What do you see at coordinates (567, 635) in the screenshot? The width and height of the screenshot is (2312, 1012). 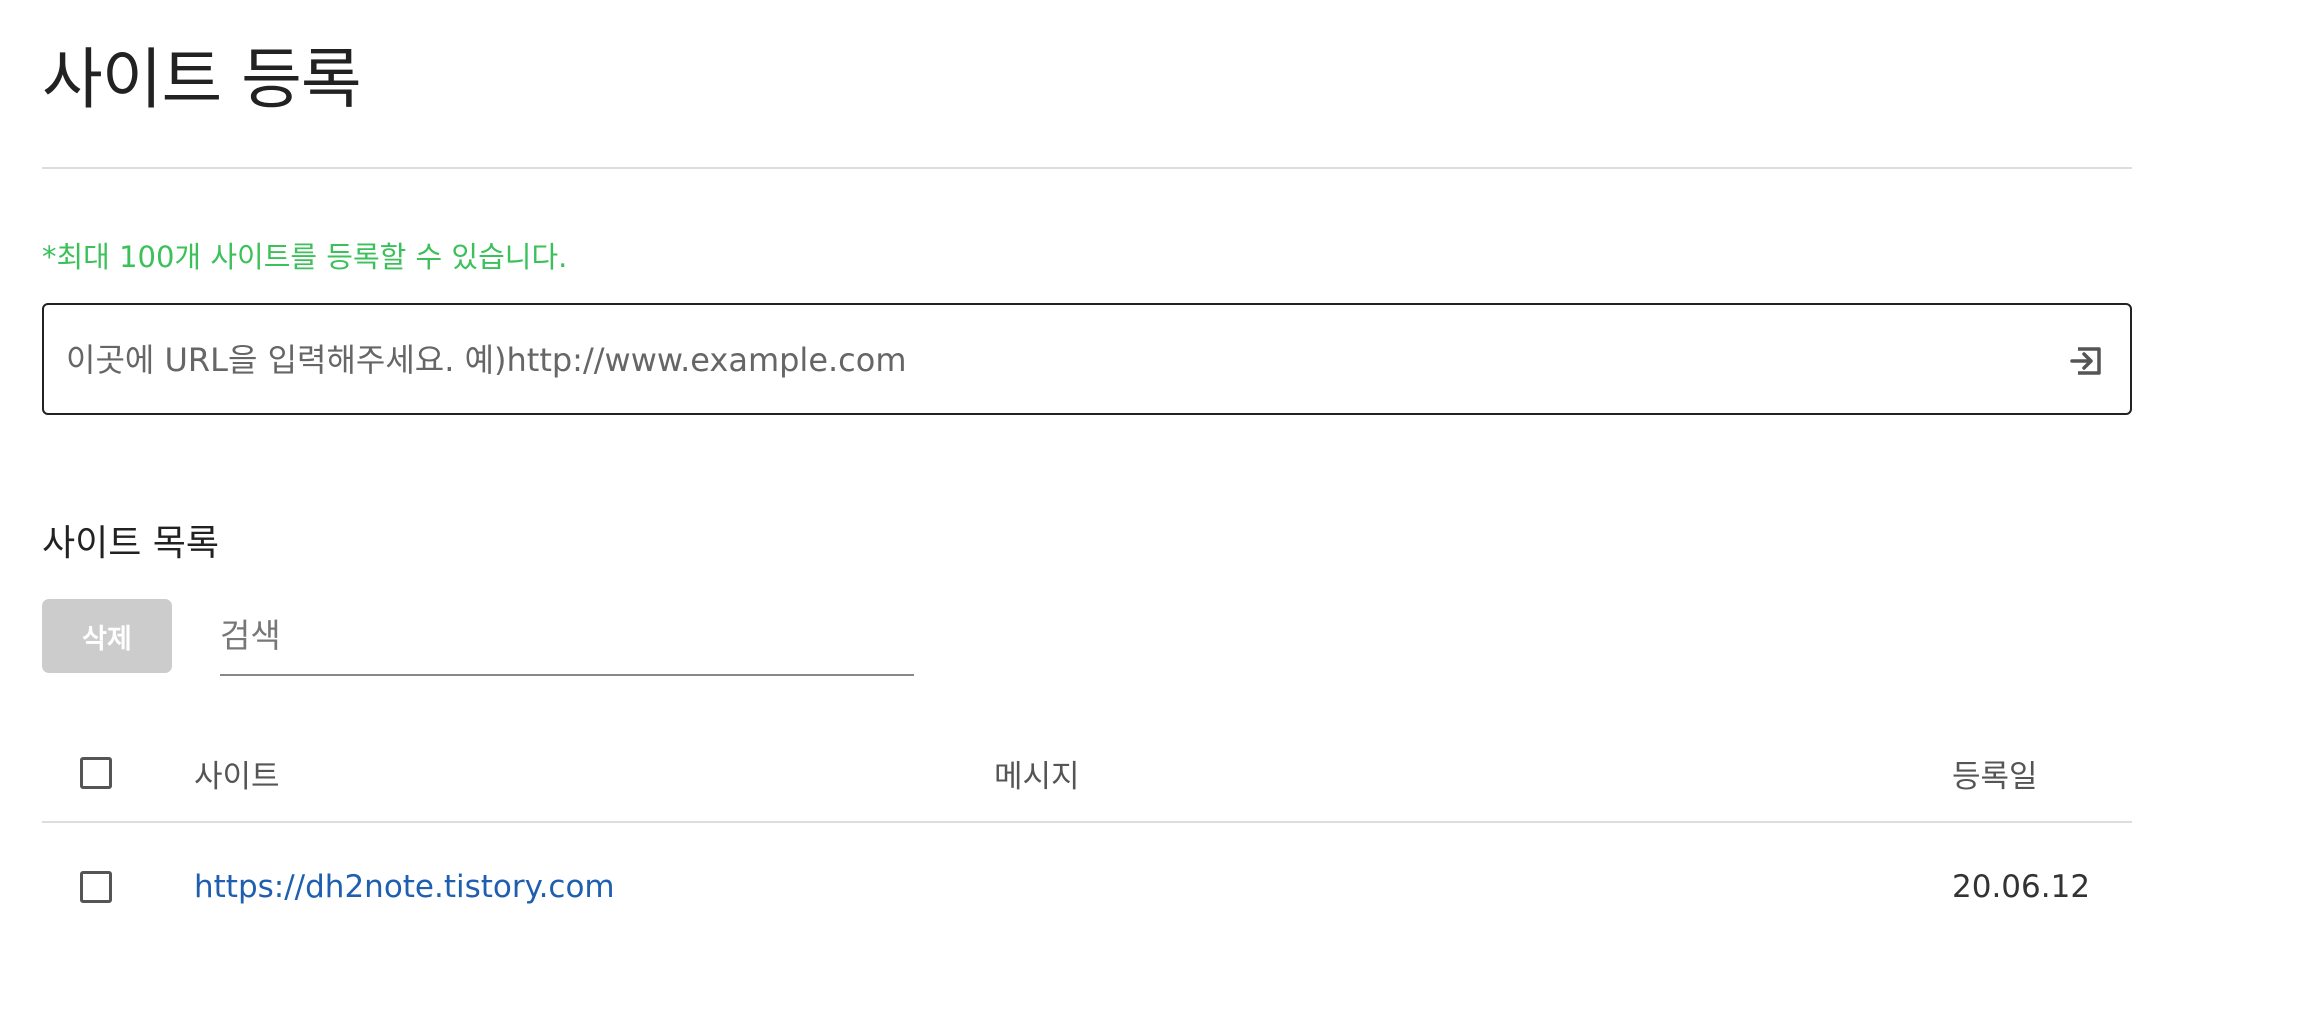 I see `search-input` at bounding box center [567, 635].